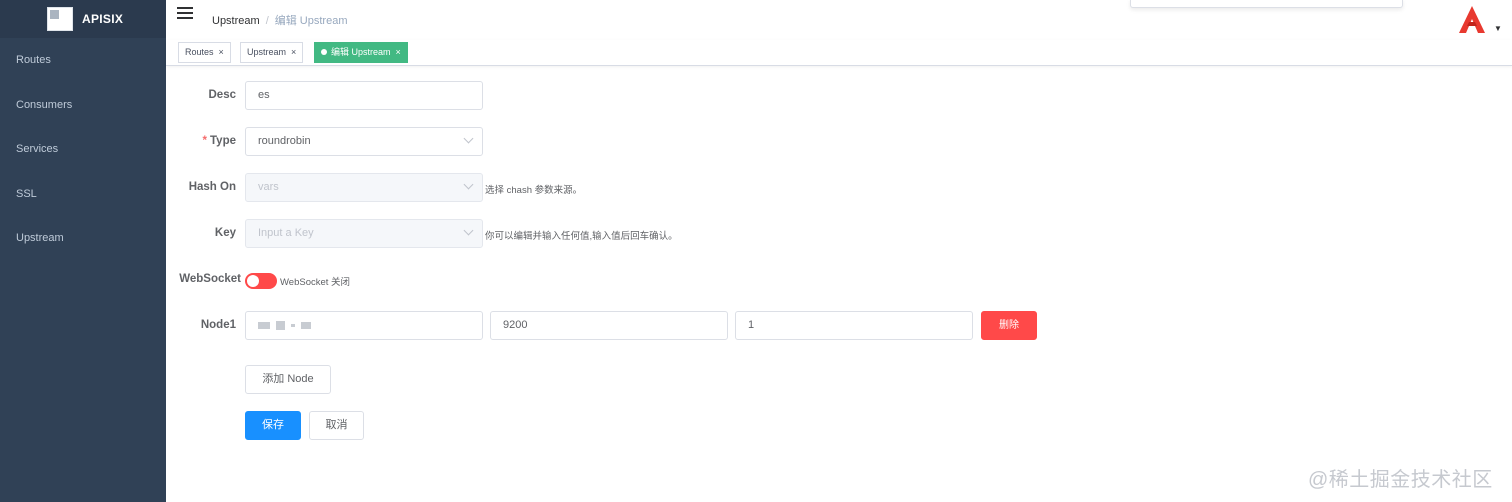 This screenshot has height=502, width=1512. What do you see at coordinates (210, 279) in the screenshot?
I see `websocket-label: WebSocket` at bounding box center [210, 279].